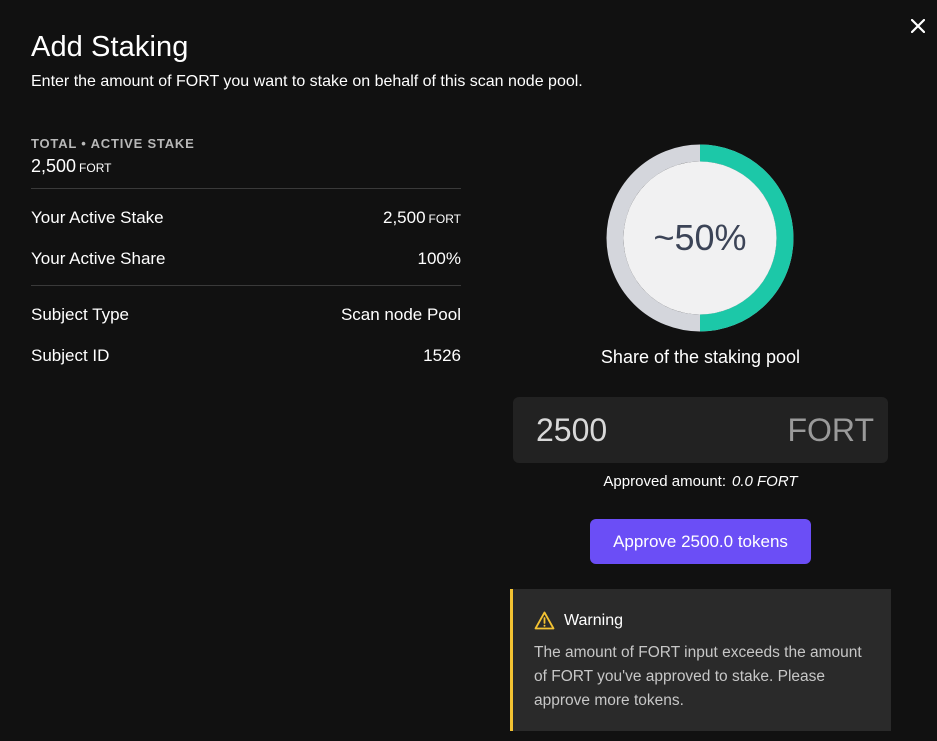  I want to click on approved-amount: Approved amount: 0.0 FORT, so click(700, 481).